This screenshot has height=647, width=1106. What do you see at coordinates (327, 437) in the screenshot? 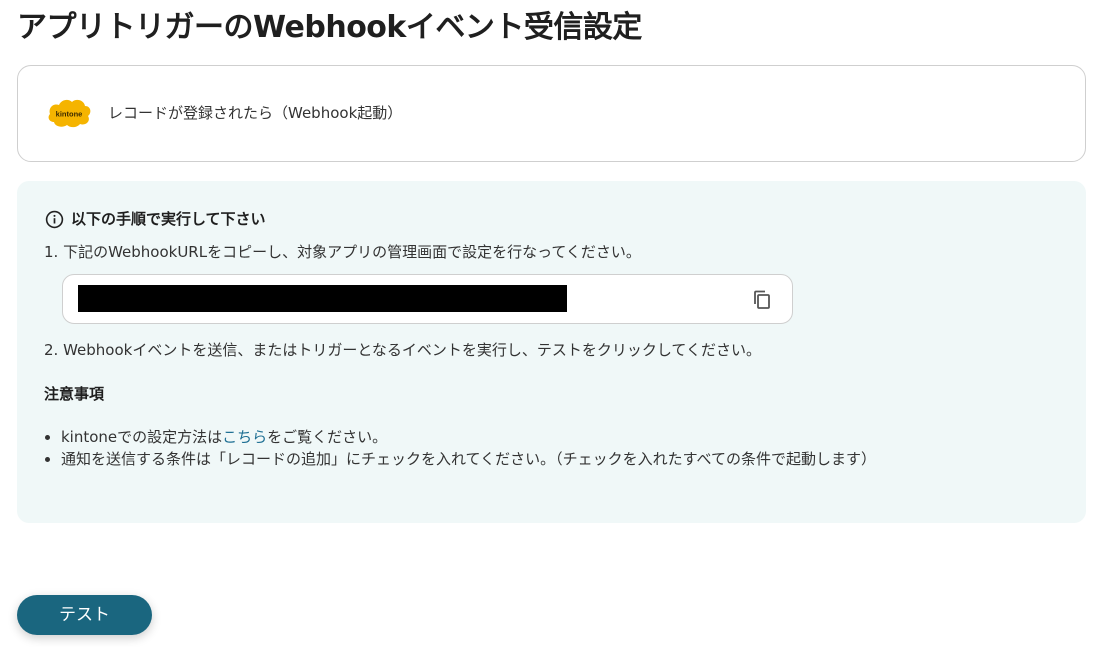
I see `note-1-suffix: をご覧ください。` at bounding box center [327, 437].